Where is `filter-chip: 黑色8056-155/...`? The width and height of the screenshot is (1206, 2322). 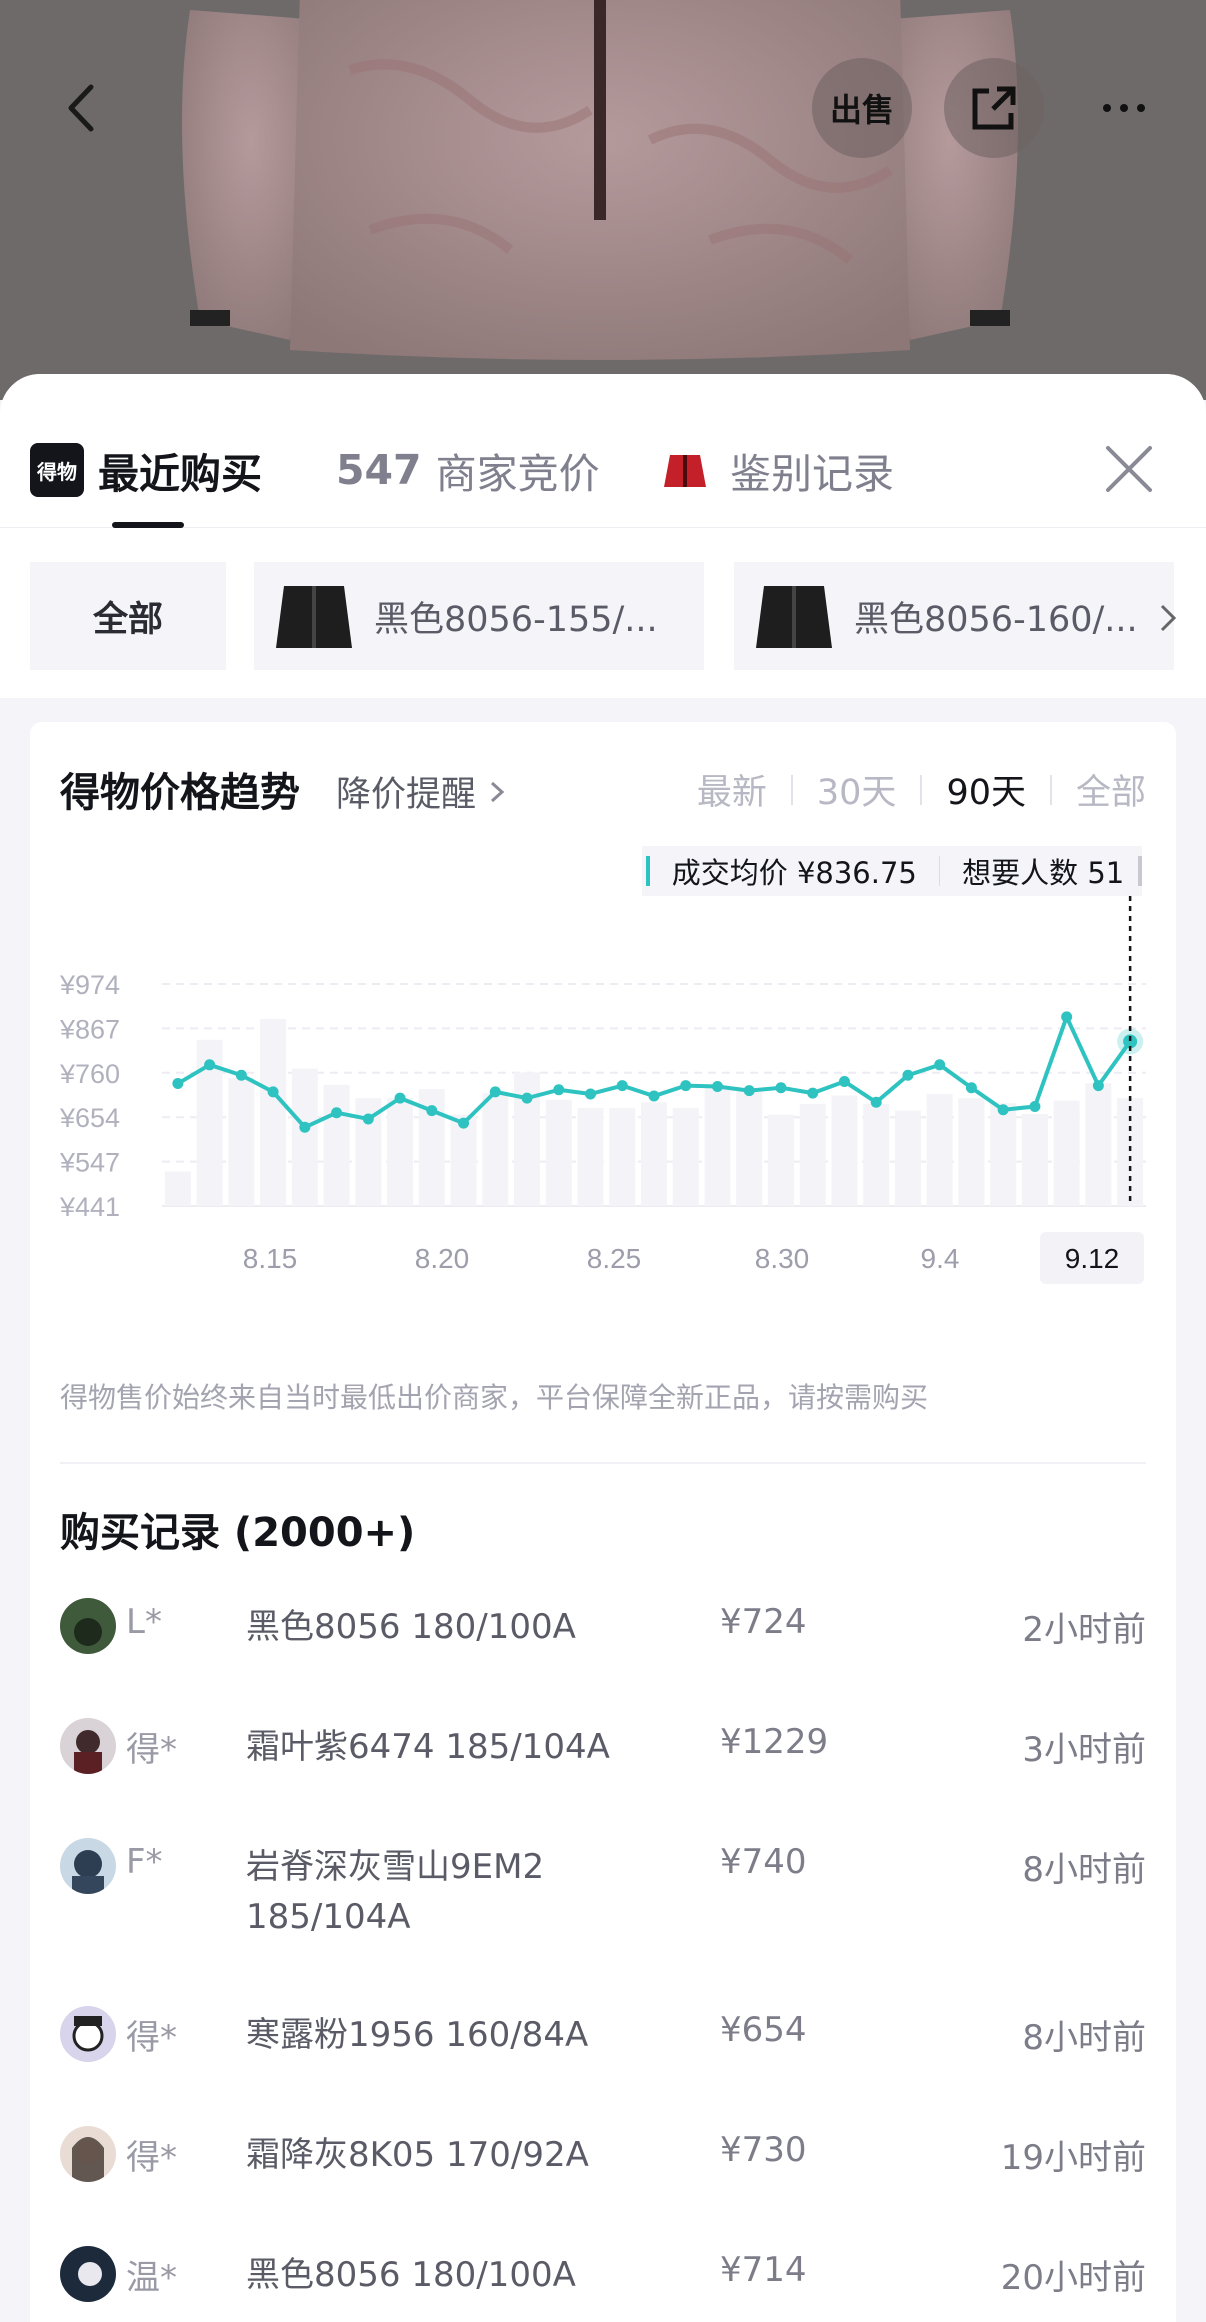 filter-chip: 黑色8056-155/... is located at coordinates (479, 616).